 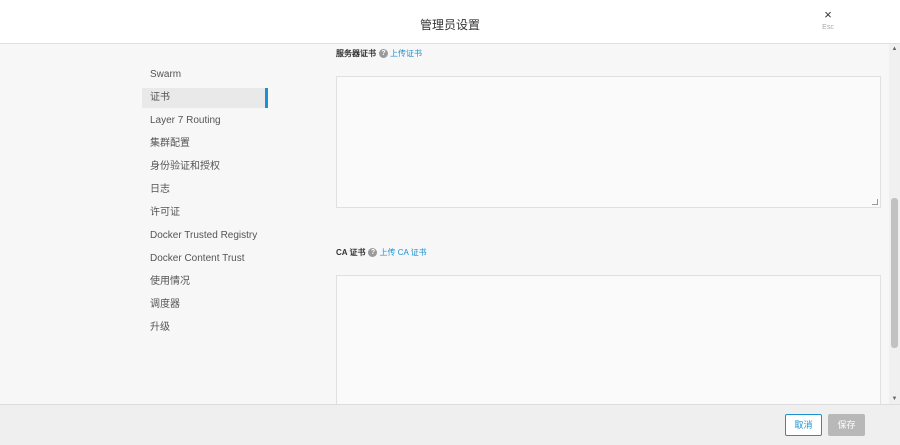 I want to click on sidebar-item-cluster-config: 集群配置, so click(x=207, y=144).